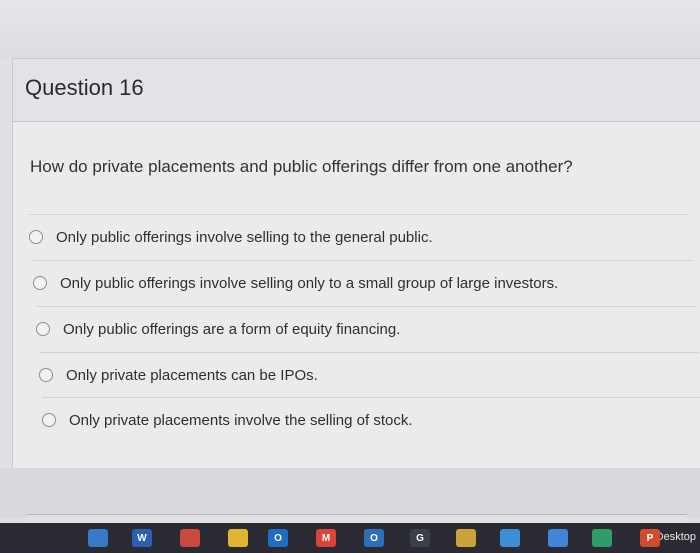  I want to click on word-icon: W, so click(142, 538).